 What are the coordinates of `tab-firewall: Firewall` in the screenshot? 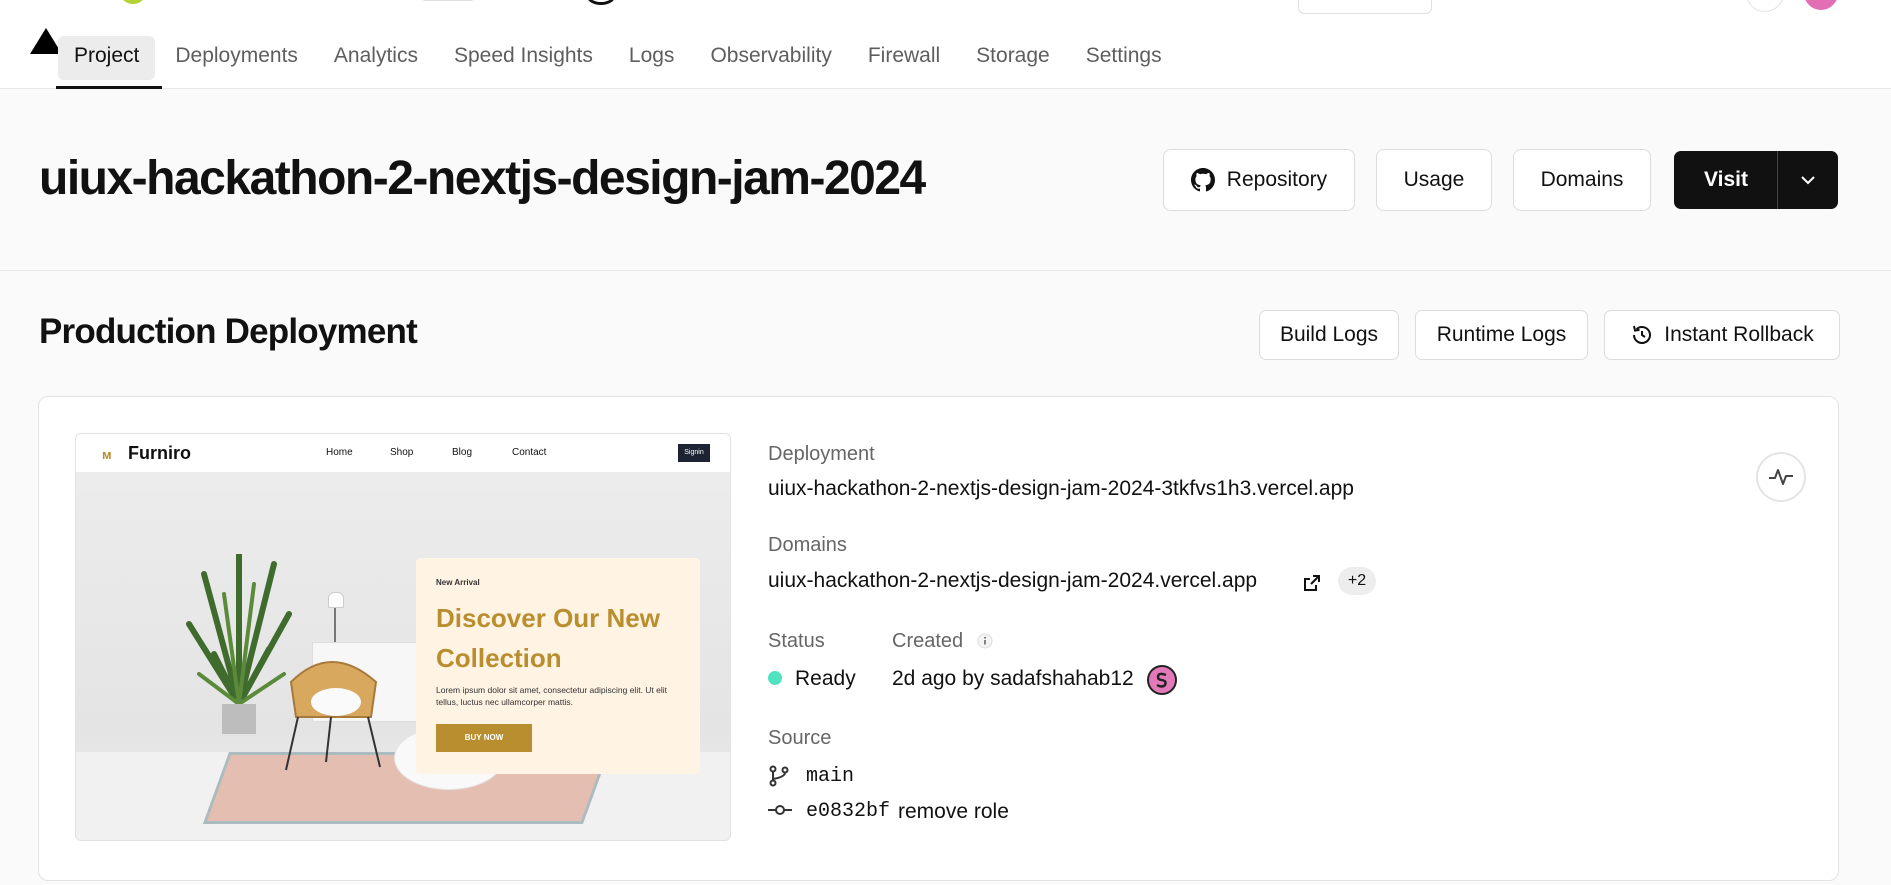 It's located at (904, 58).